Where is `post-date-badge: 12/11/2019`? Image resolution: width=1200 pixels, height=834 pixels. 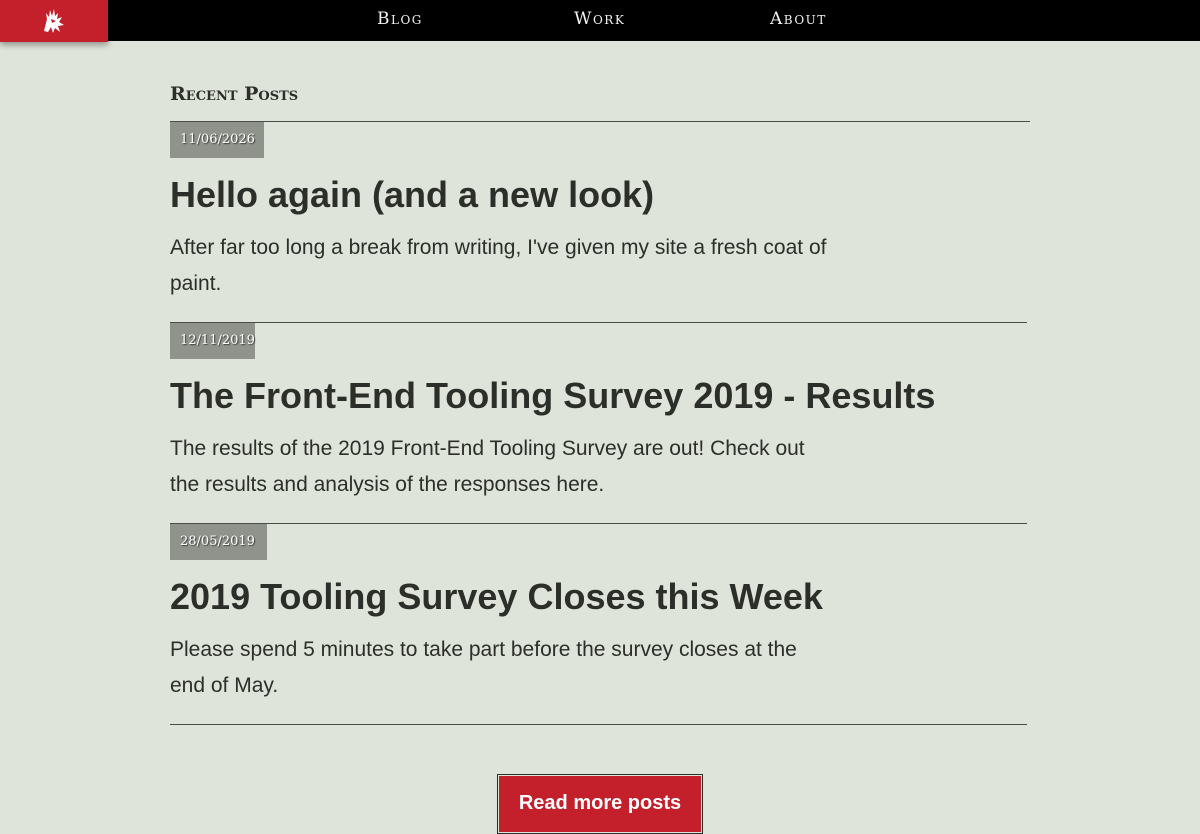 post-date-badge: 12/11/2019 is located at coordinates (212, 341).